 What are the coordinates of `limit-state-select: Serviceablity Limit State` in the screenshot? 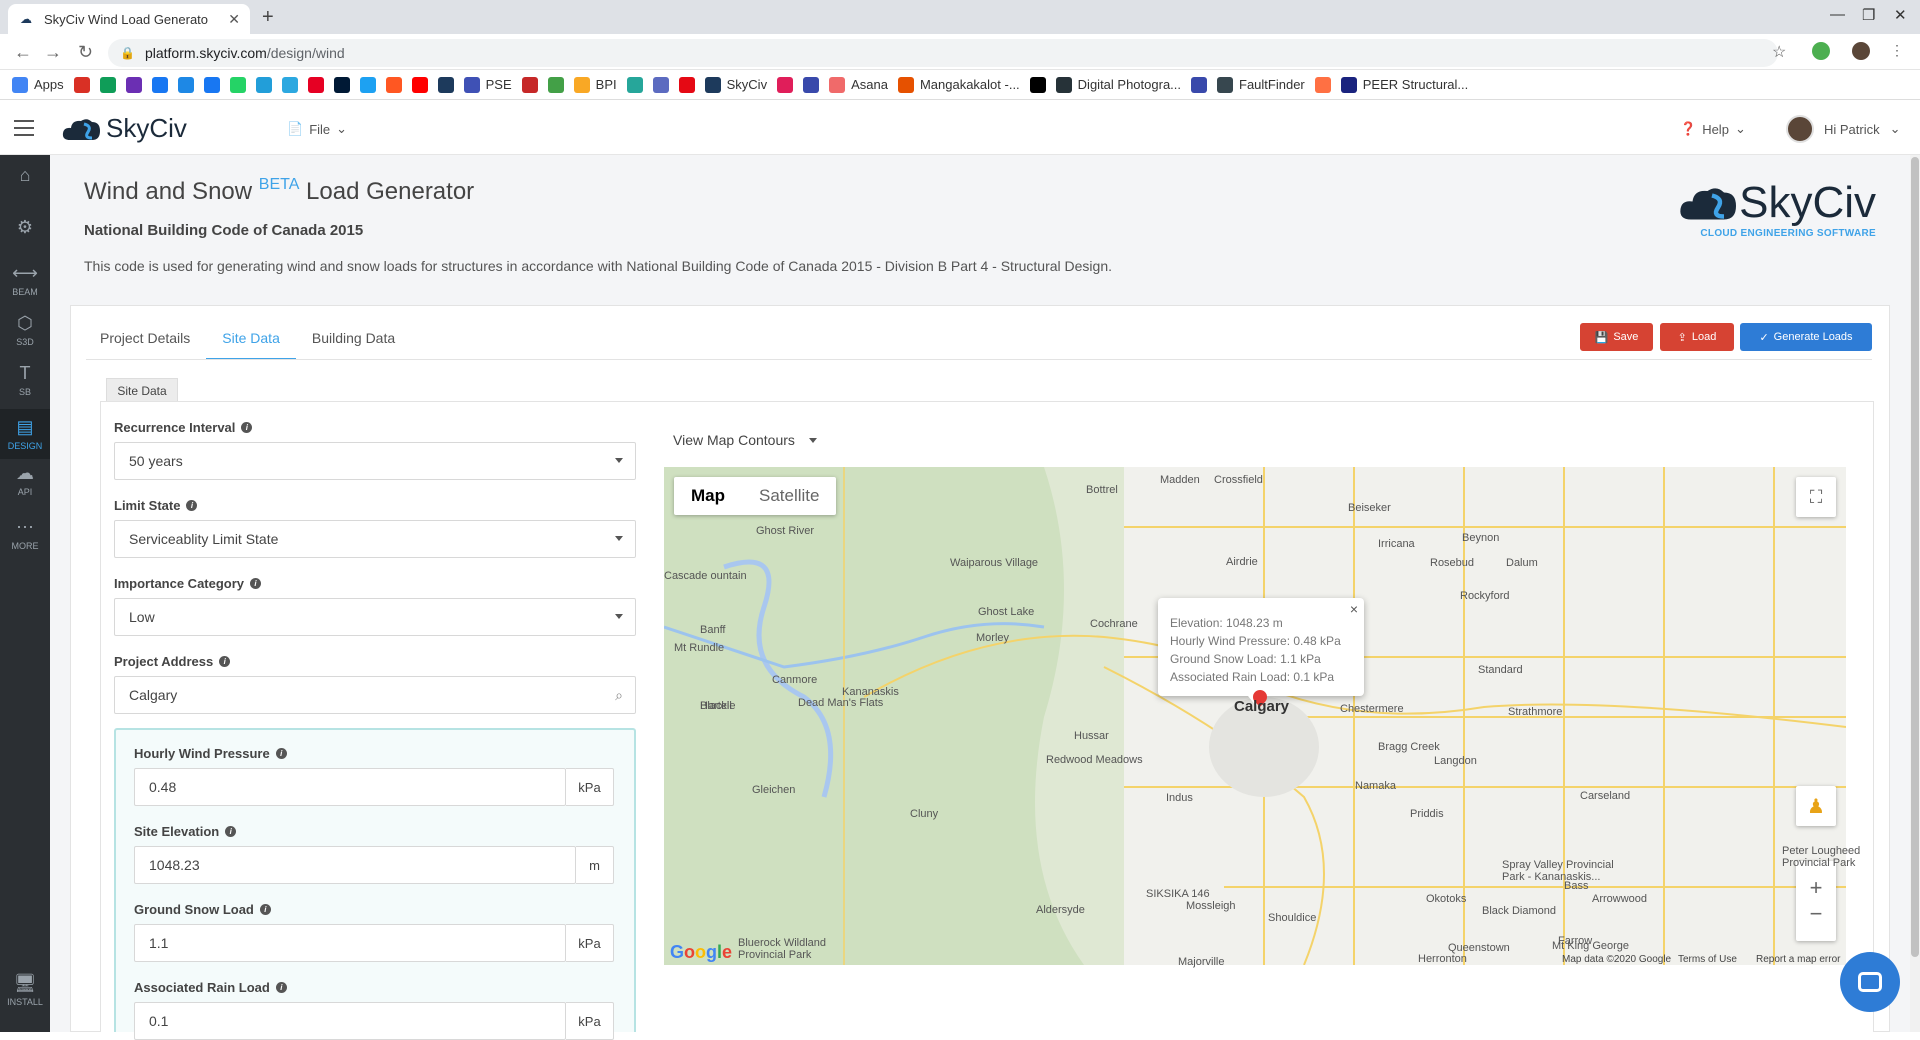 It's located at (375, 539).